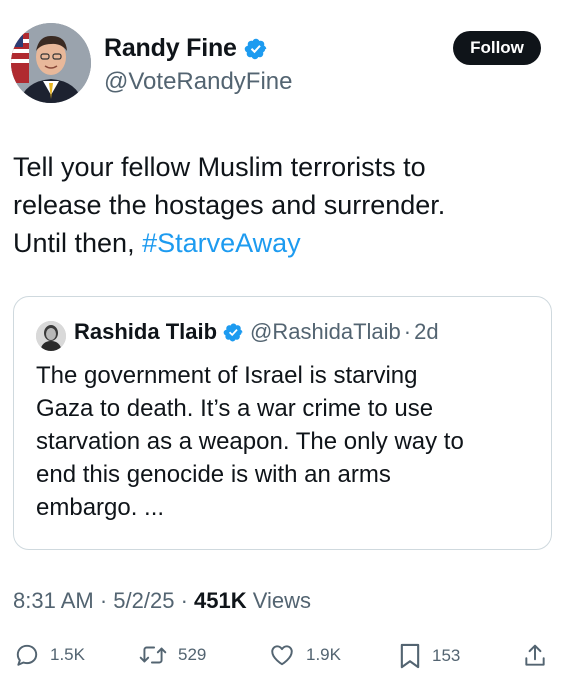 Image resolution: width=564 pixels, height=680 pixels. Describe the element at coordinates (229, 205) in the screenshot. I see `tweet-text-line: release the hostages and surrender.` at that location.